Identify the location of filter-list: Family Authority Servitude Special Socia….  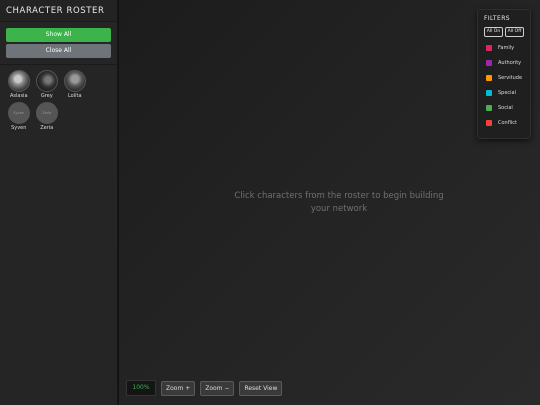
(507, 85).